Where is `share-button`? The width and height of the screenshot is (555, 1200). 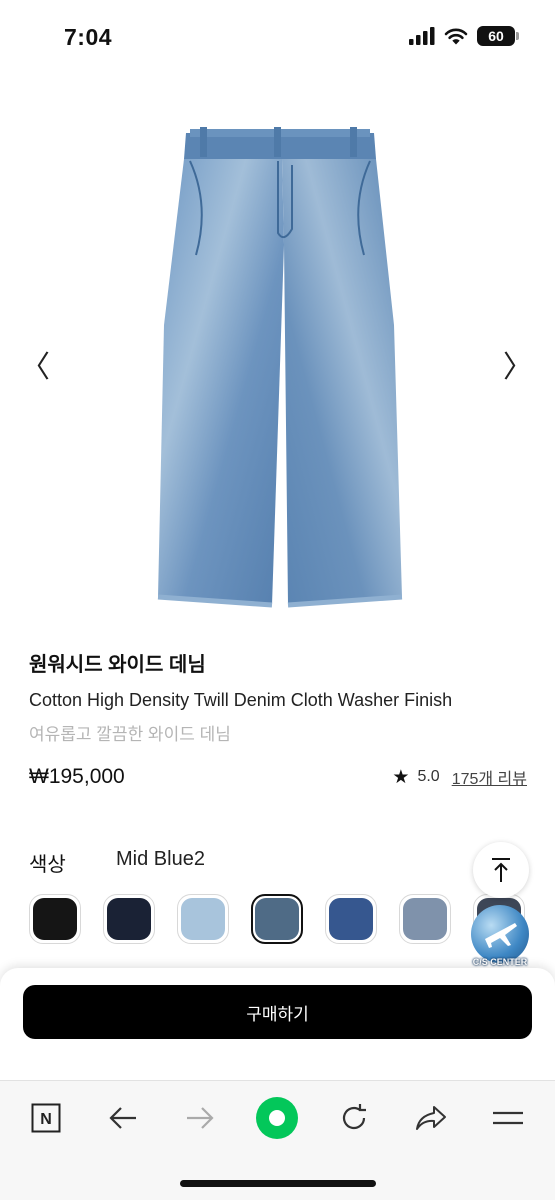
share-button is located at coordinates (431, 1118).